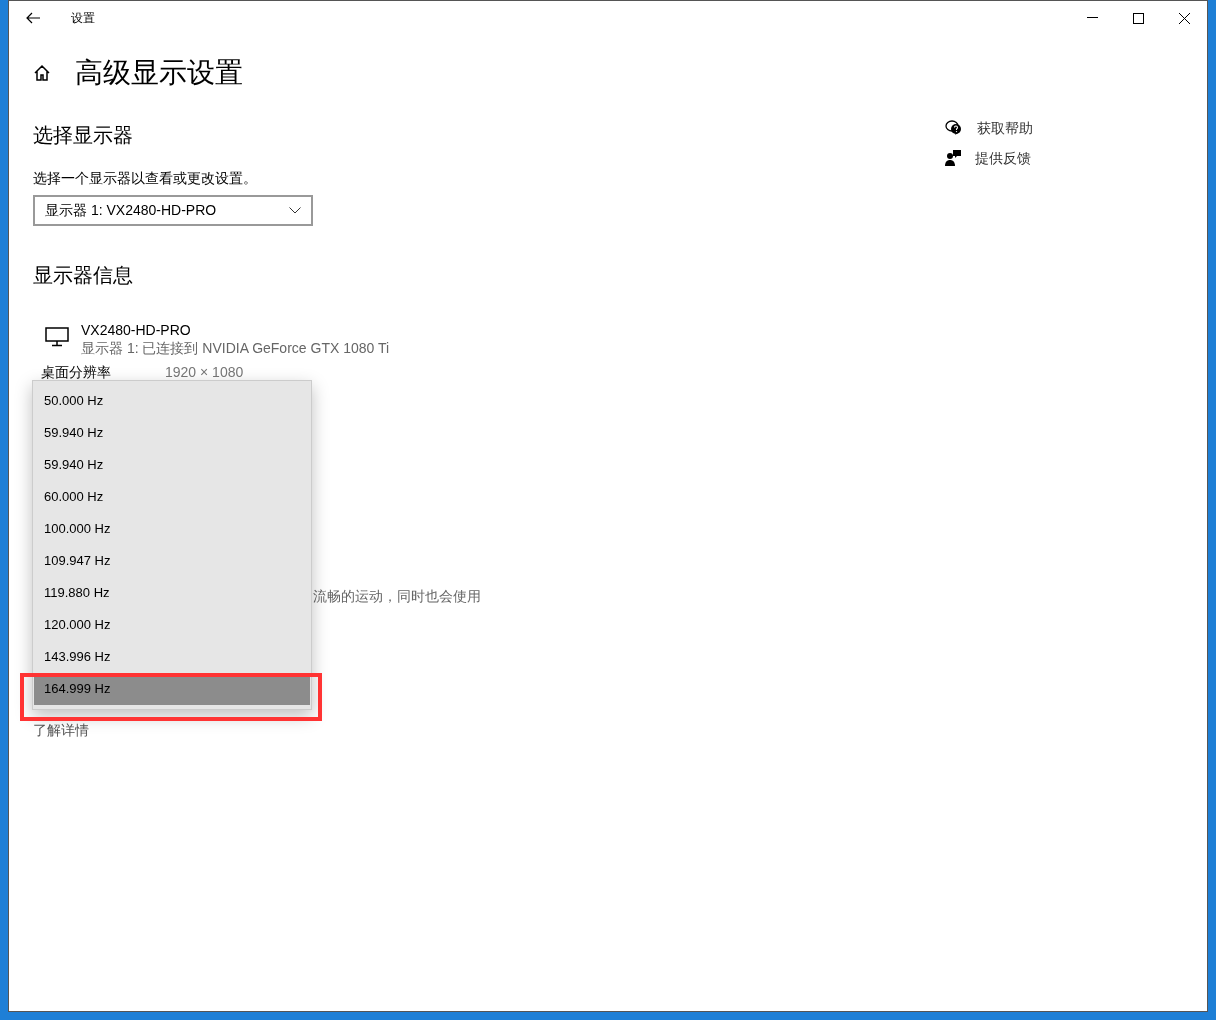 The height and width of the screenshot is (1020, 1216). I want to click on window-title: 设置, so click(83, 18).